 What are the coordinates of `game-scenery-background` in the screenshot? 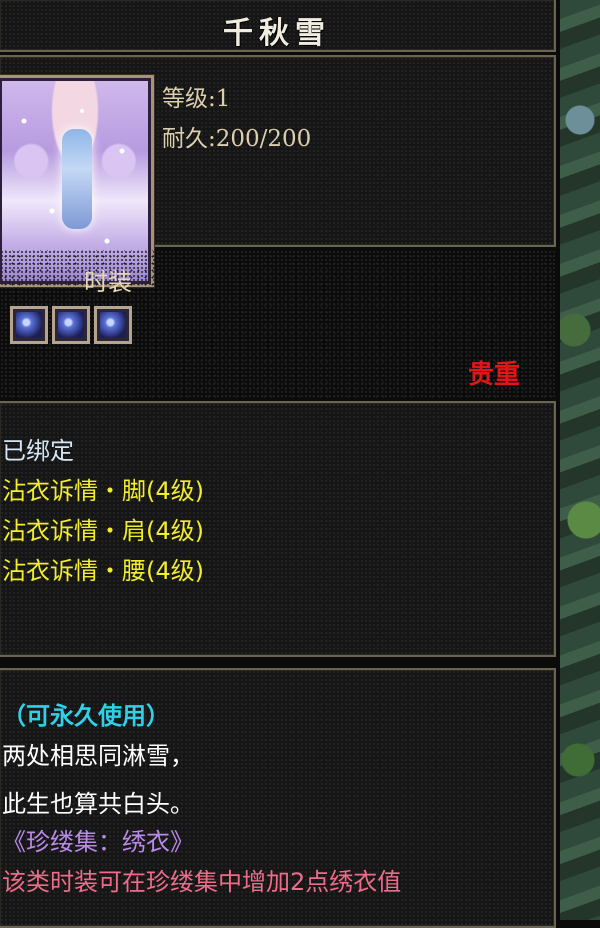 It's located at (580, 460).